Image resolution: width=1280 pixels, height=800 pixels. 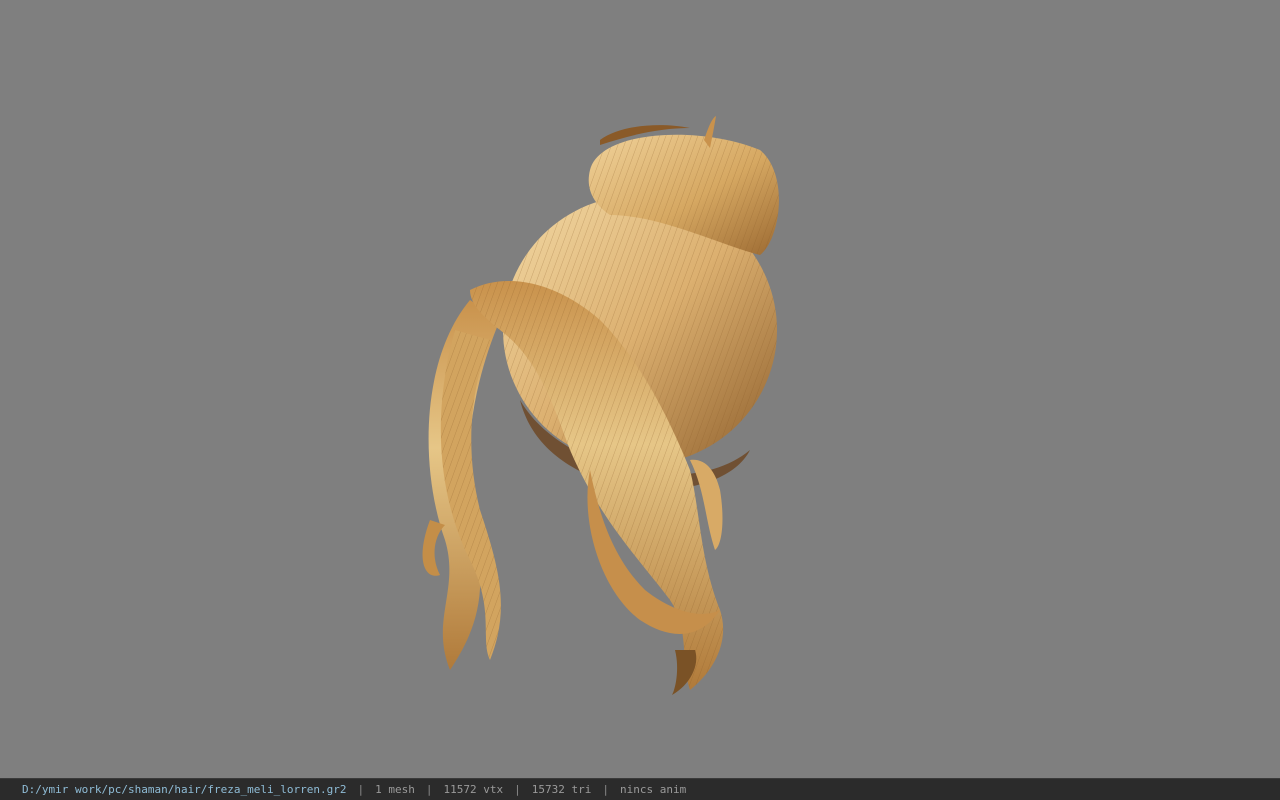 What do you see at coordinates (473, 789) in the screenshot?
I see `vertex-count: 11572 vtx` at bounding box center [473, 789].